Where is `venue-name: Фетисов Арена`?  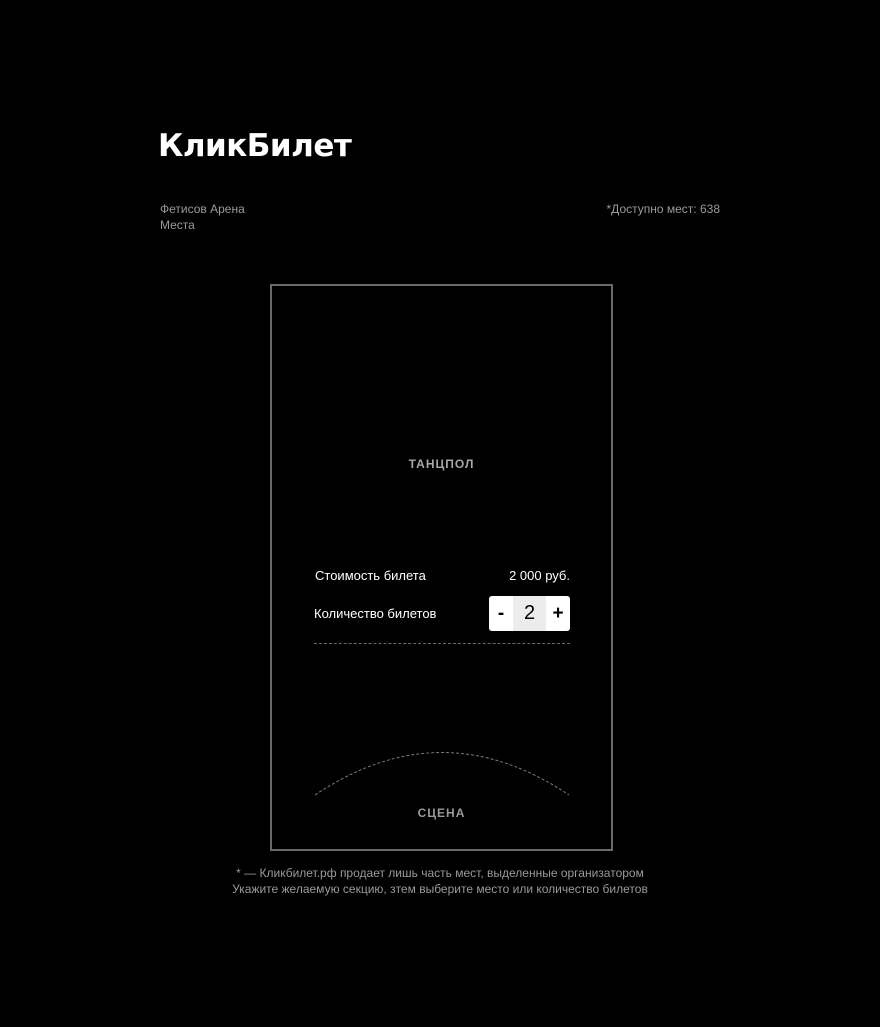 venue-name: Фетисов Арена is located at coordinates (202, 209).